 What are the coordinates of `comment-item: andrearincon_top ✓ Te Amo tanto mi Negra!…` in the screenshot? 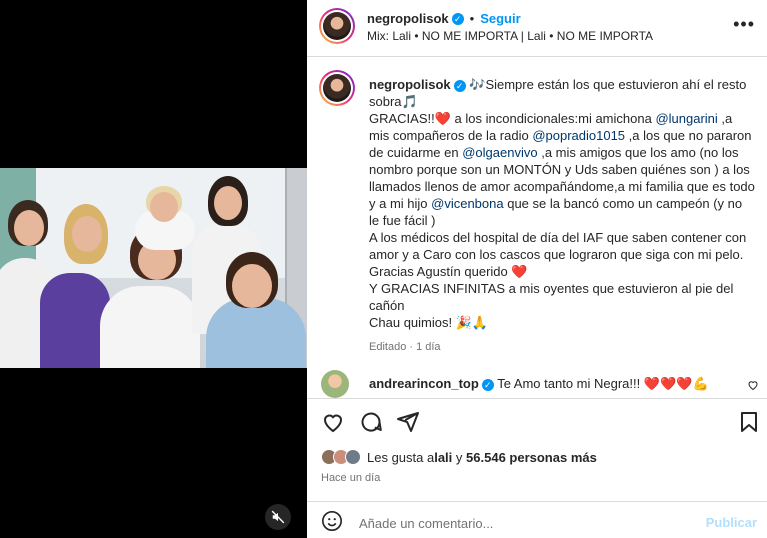 It's located at (541, 384).